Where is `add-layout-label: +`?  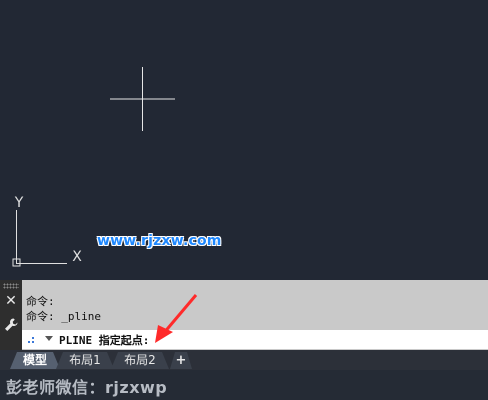
add-layout-label: + is located at coordinates (181, 360).